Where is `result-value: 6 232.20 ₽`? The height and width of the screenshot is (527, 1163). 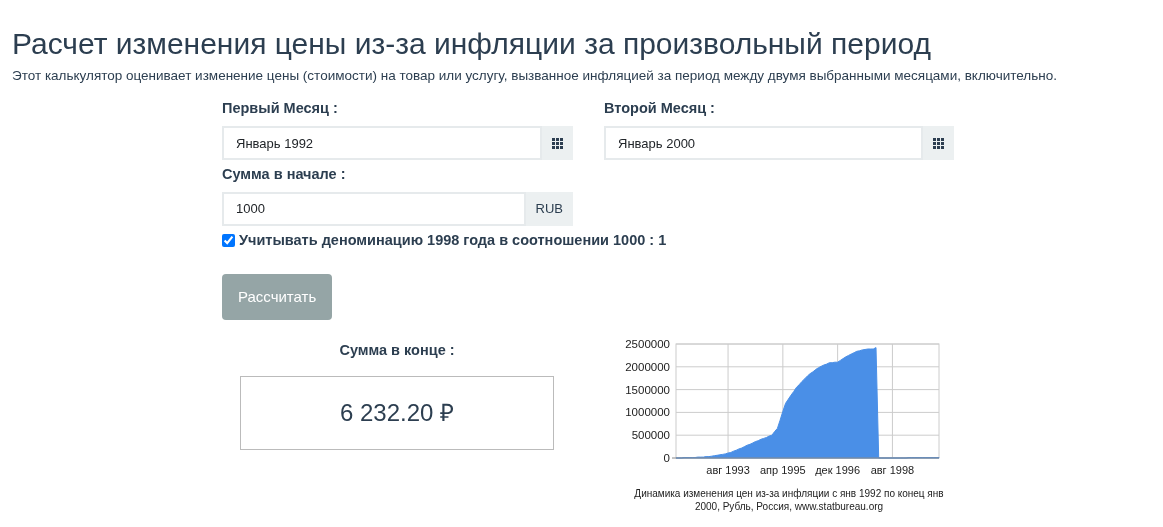 result-value: 6 232.20 ₽ is located at coordinates (397, 412).